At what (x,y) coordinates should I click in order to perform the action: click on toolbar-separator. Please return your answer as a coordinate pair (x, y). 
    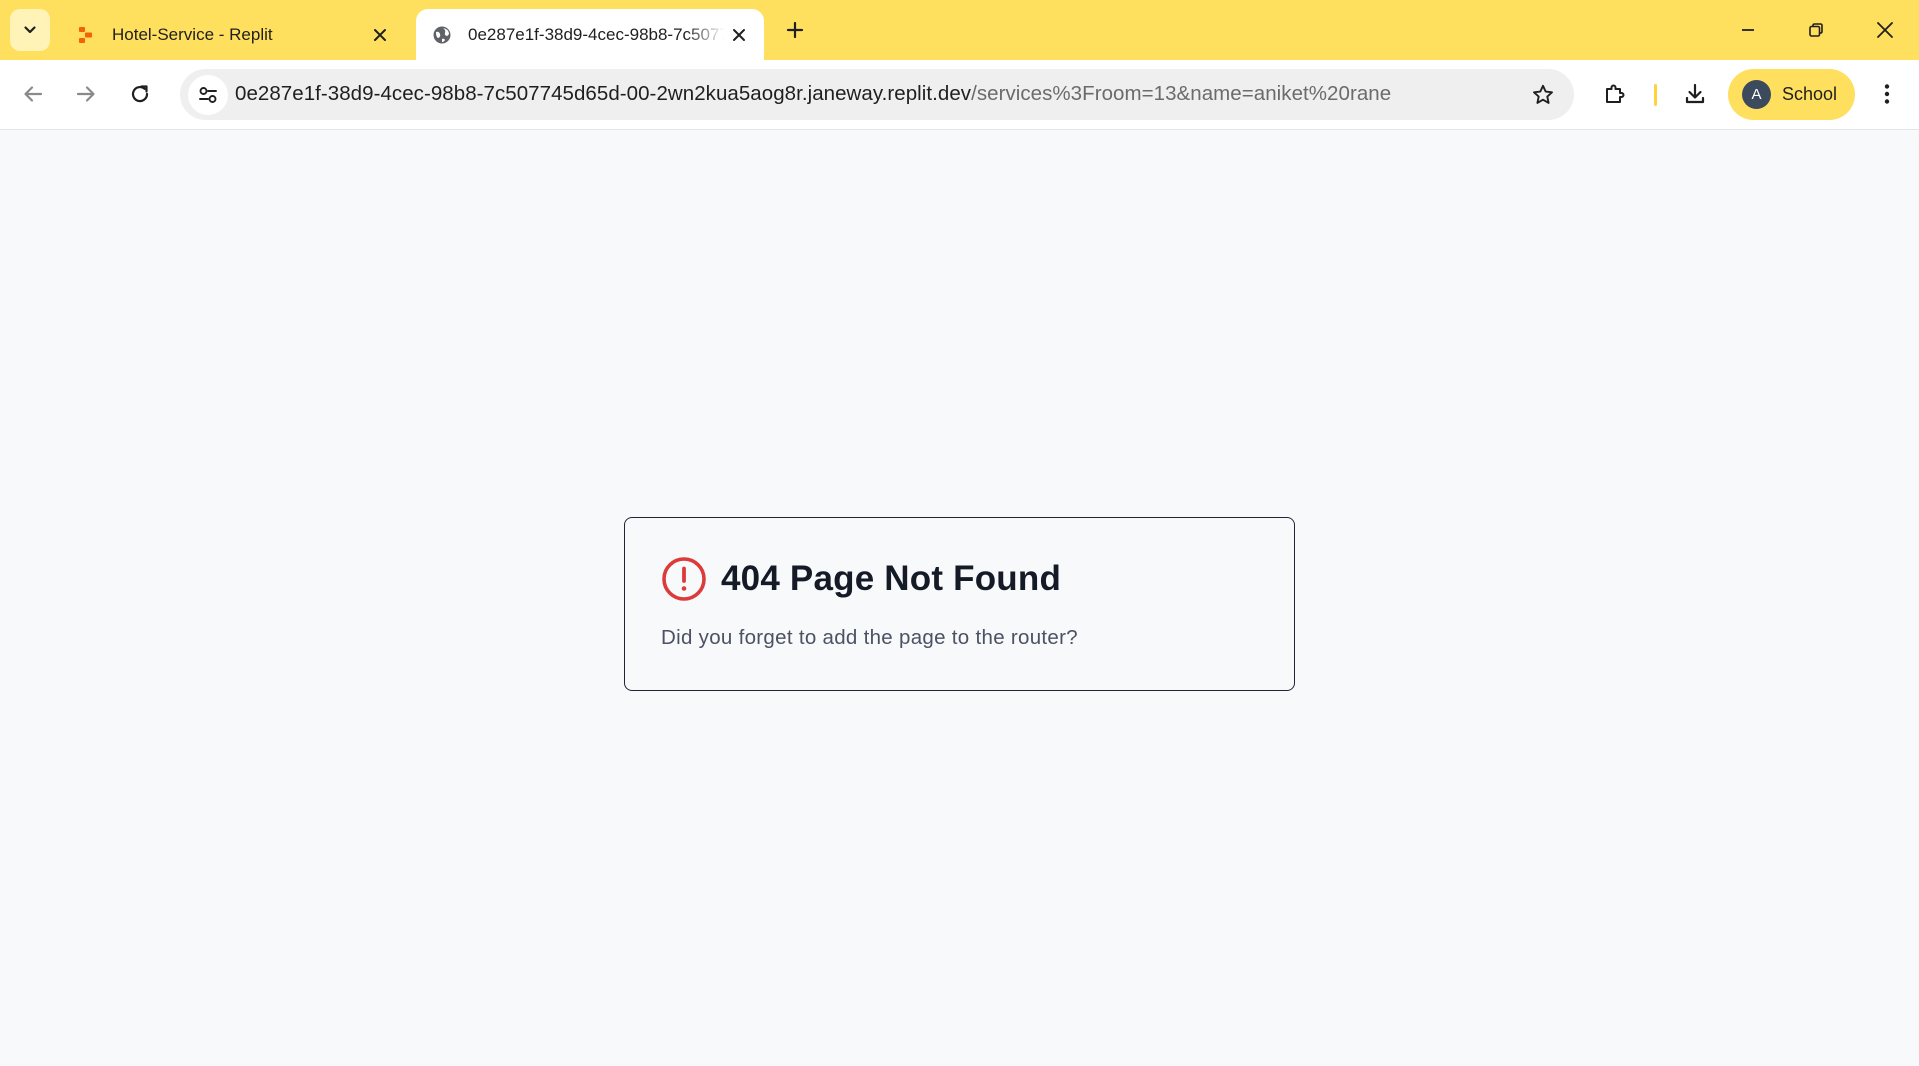
    Looking at the image, I should click on (1655, 95).